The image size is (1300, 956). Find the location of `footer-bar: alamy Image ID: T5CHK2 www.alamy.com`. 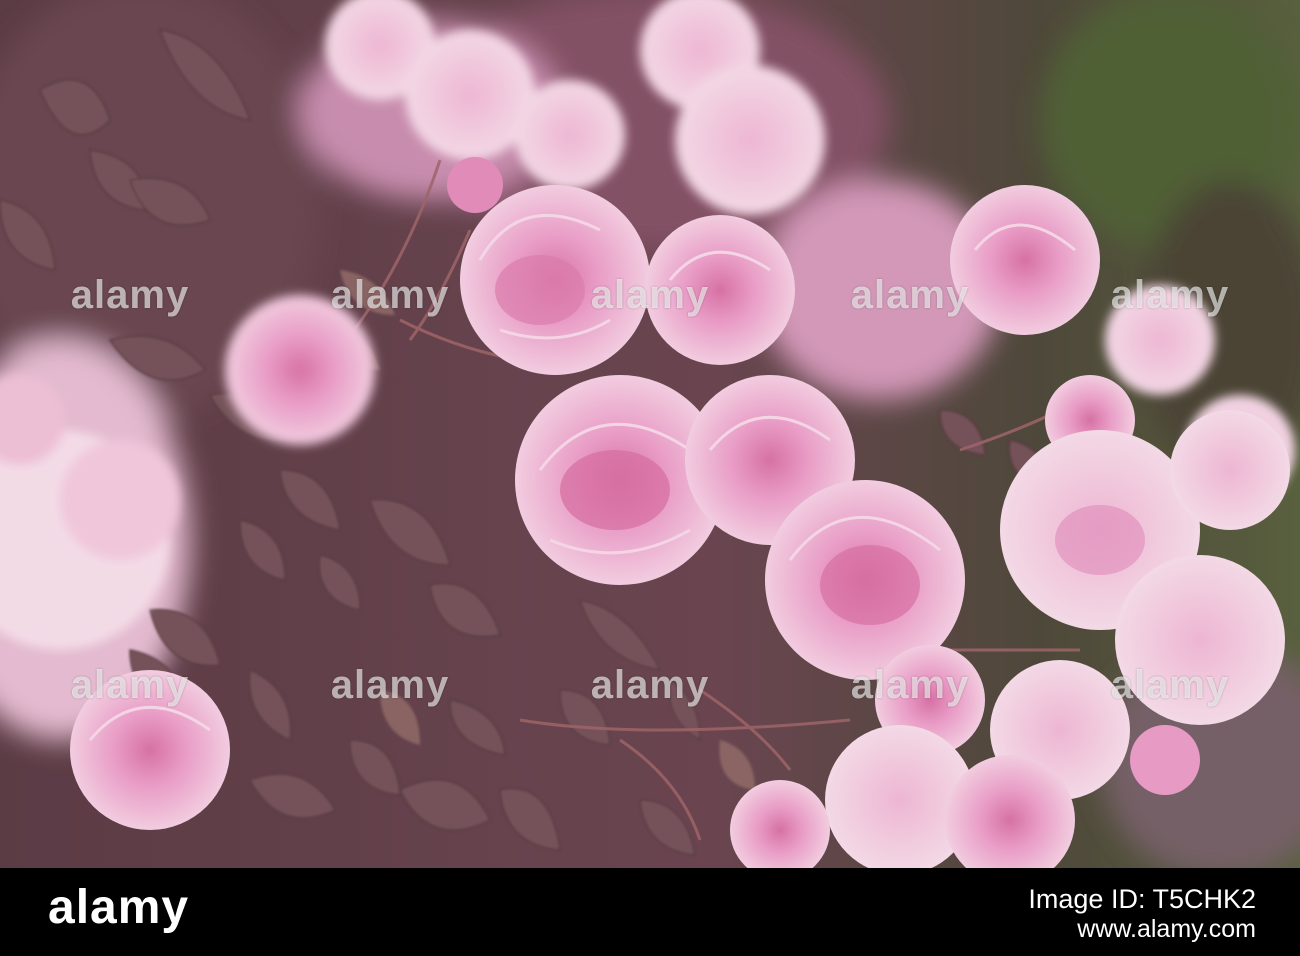

footer-bar: alamy Image ID: T5CHK2 www.alamy.com is located at coordinates (650, 912).